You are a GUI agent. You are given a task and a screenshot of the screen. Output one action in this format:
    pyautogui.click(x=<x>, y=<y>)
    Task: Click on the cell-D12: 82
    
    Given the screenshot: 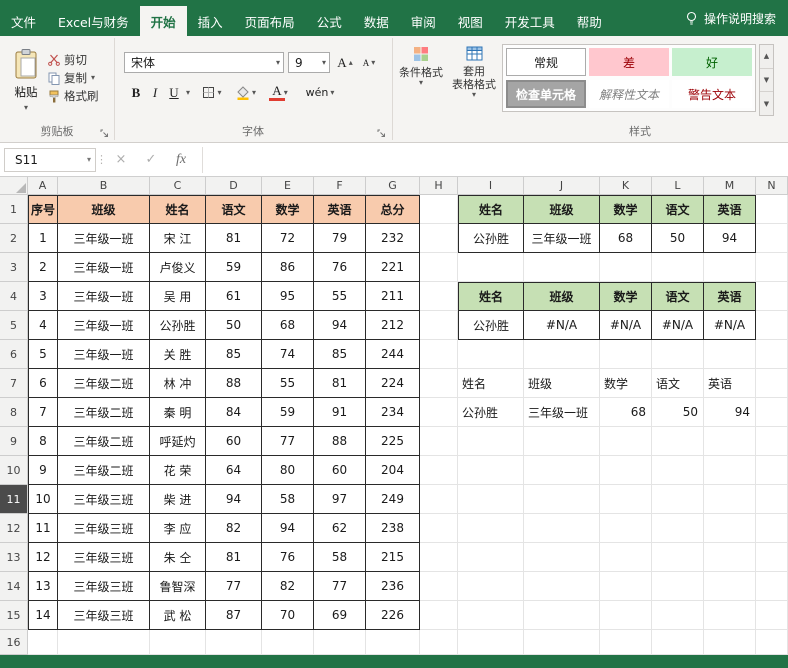 What is the action you would take?
    pyautogui.click(x=234, y=528)
    